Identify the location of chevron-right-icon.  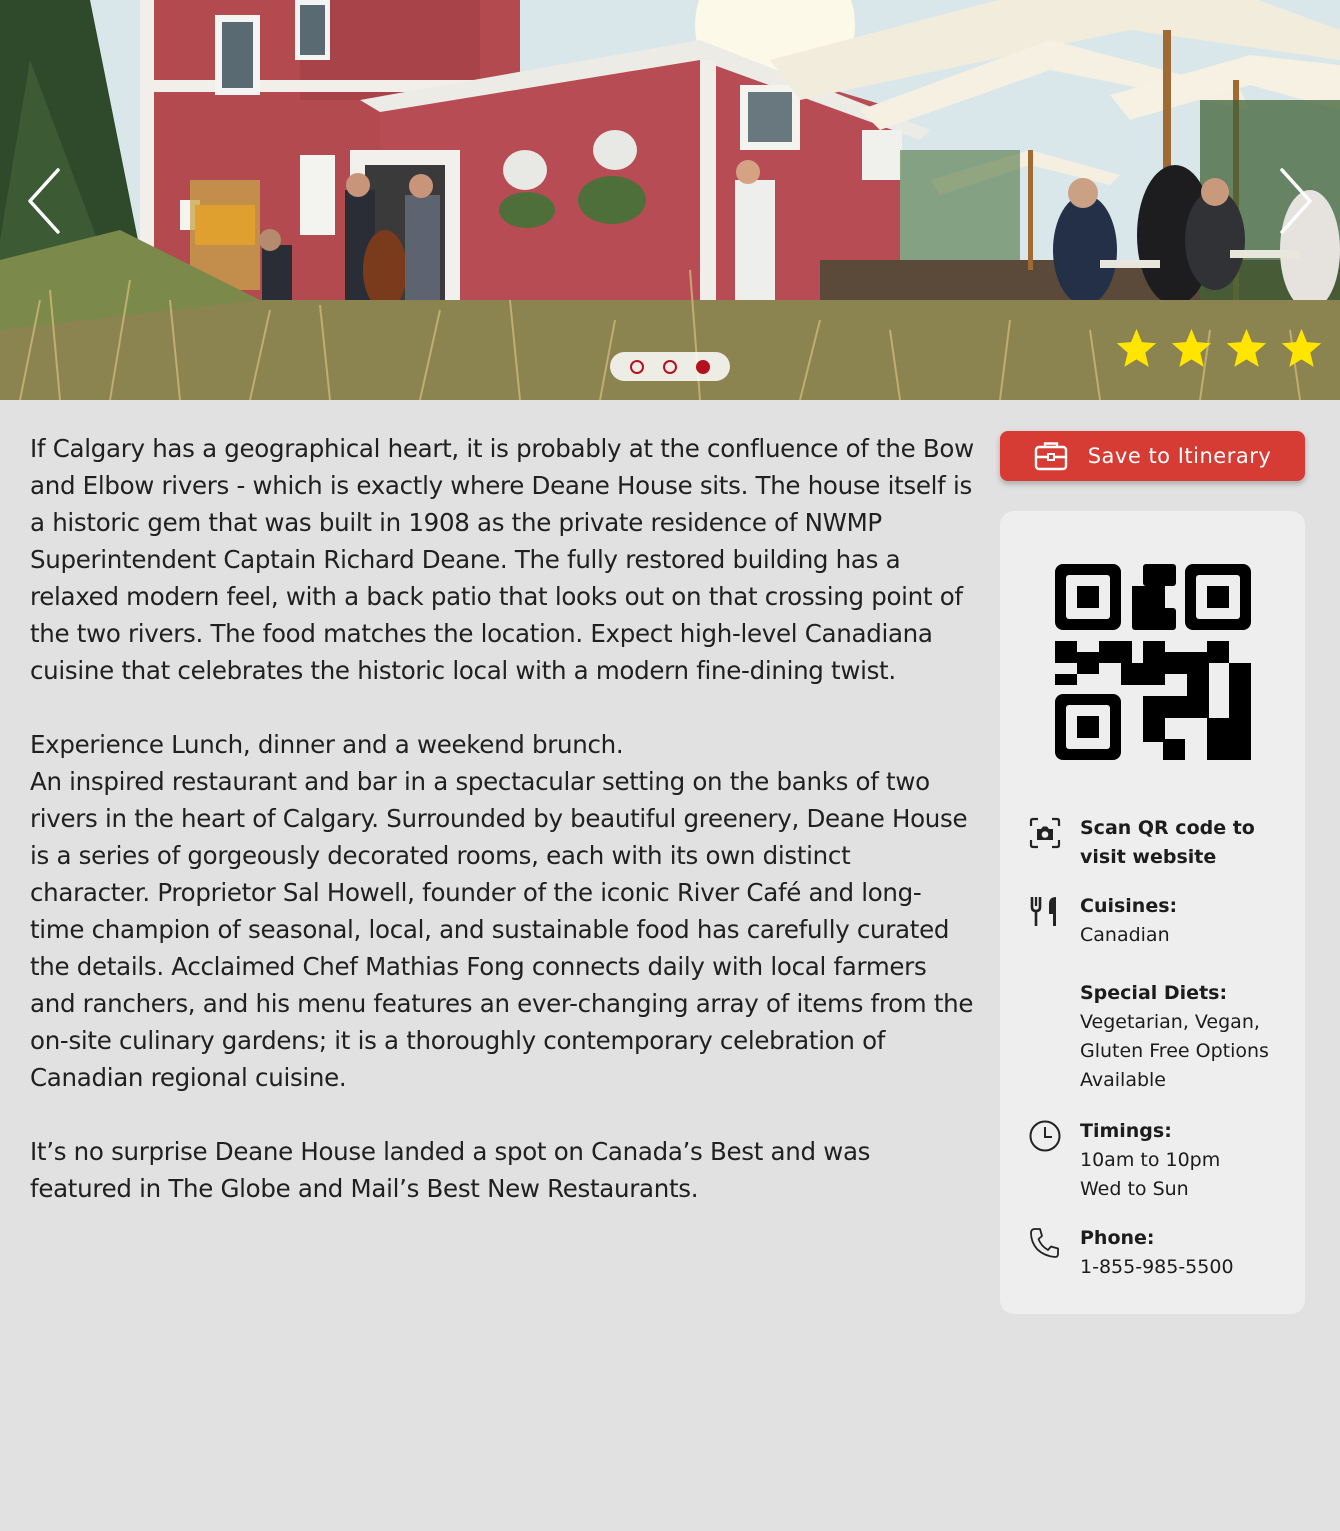
(1296, 201).